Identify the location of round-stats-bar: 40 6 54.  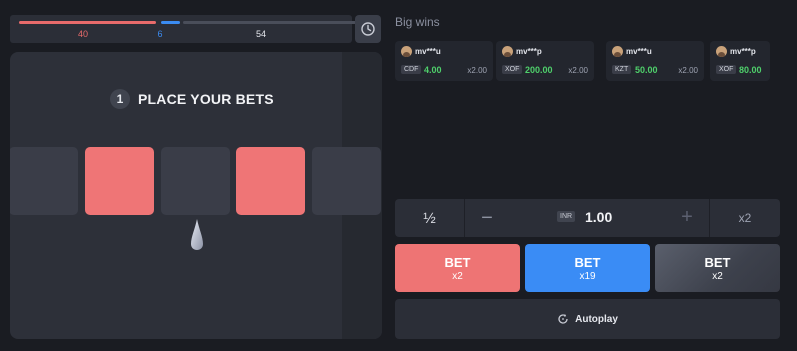
(183, 29).